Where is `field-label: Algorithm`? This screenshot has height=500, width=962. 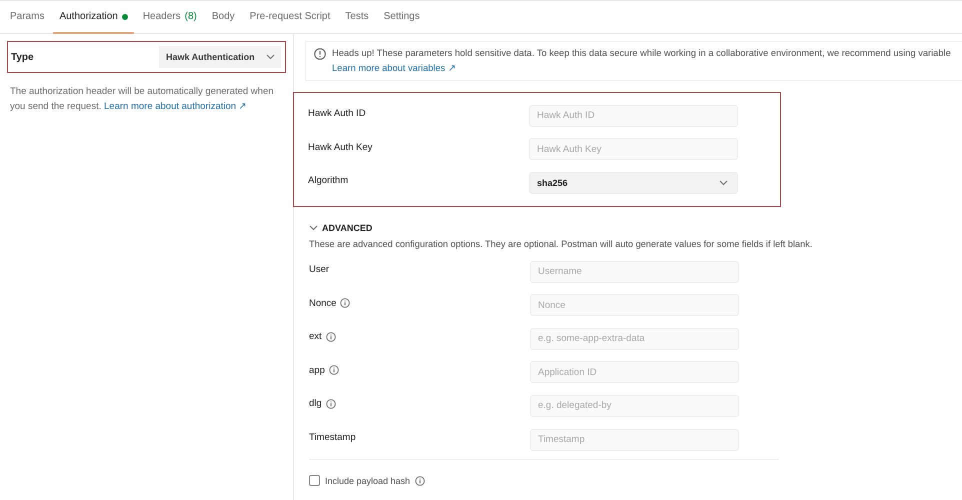
field-label: Algorithm is located at coordinates (328, 180).